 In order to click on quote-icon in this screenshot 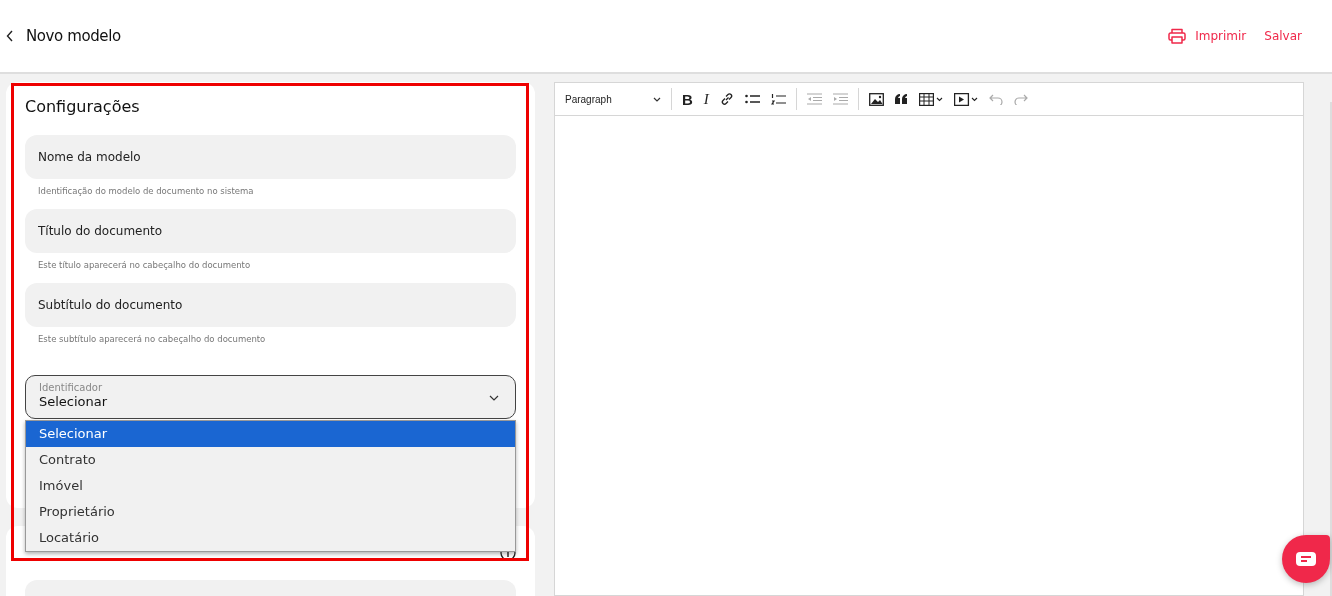, I will do `click(901, 99)`.